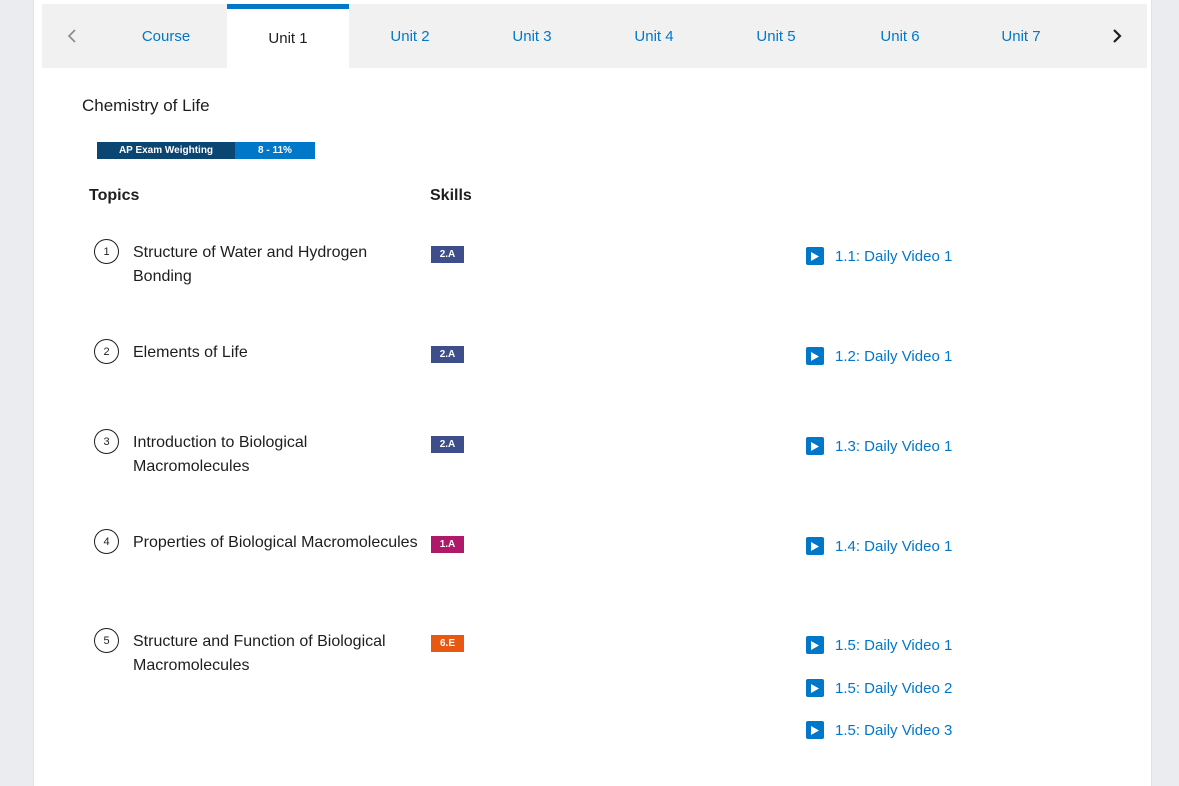  What do you see at coordinates (278, 543) in the screenshot?
I see `topic-name: Properties of Biological Macromolecules` at bounding box center [278, 543].